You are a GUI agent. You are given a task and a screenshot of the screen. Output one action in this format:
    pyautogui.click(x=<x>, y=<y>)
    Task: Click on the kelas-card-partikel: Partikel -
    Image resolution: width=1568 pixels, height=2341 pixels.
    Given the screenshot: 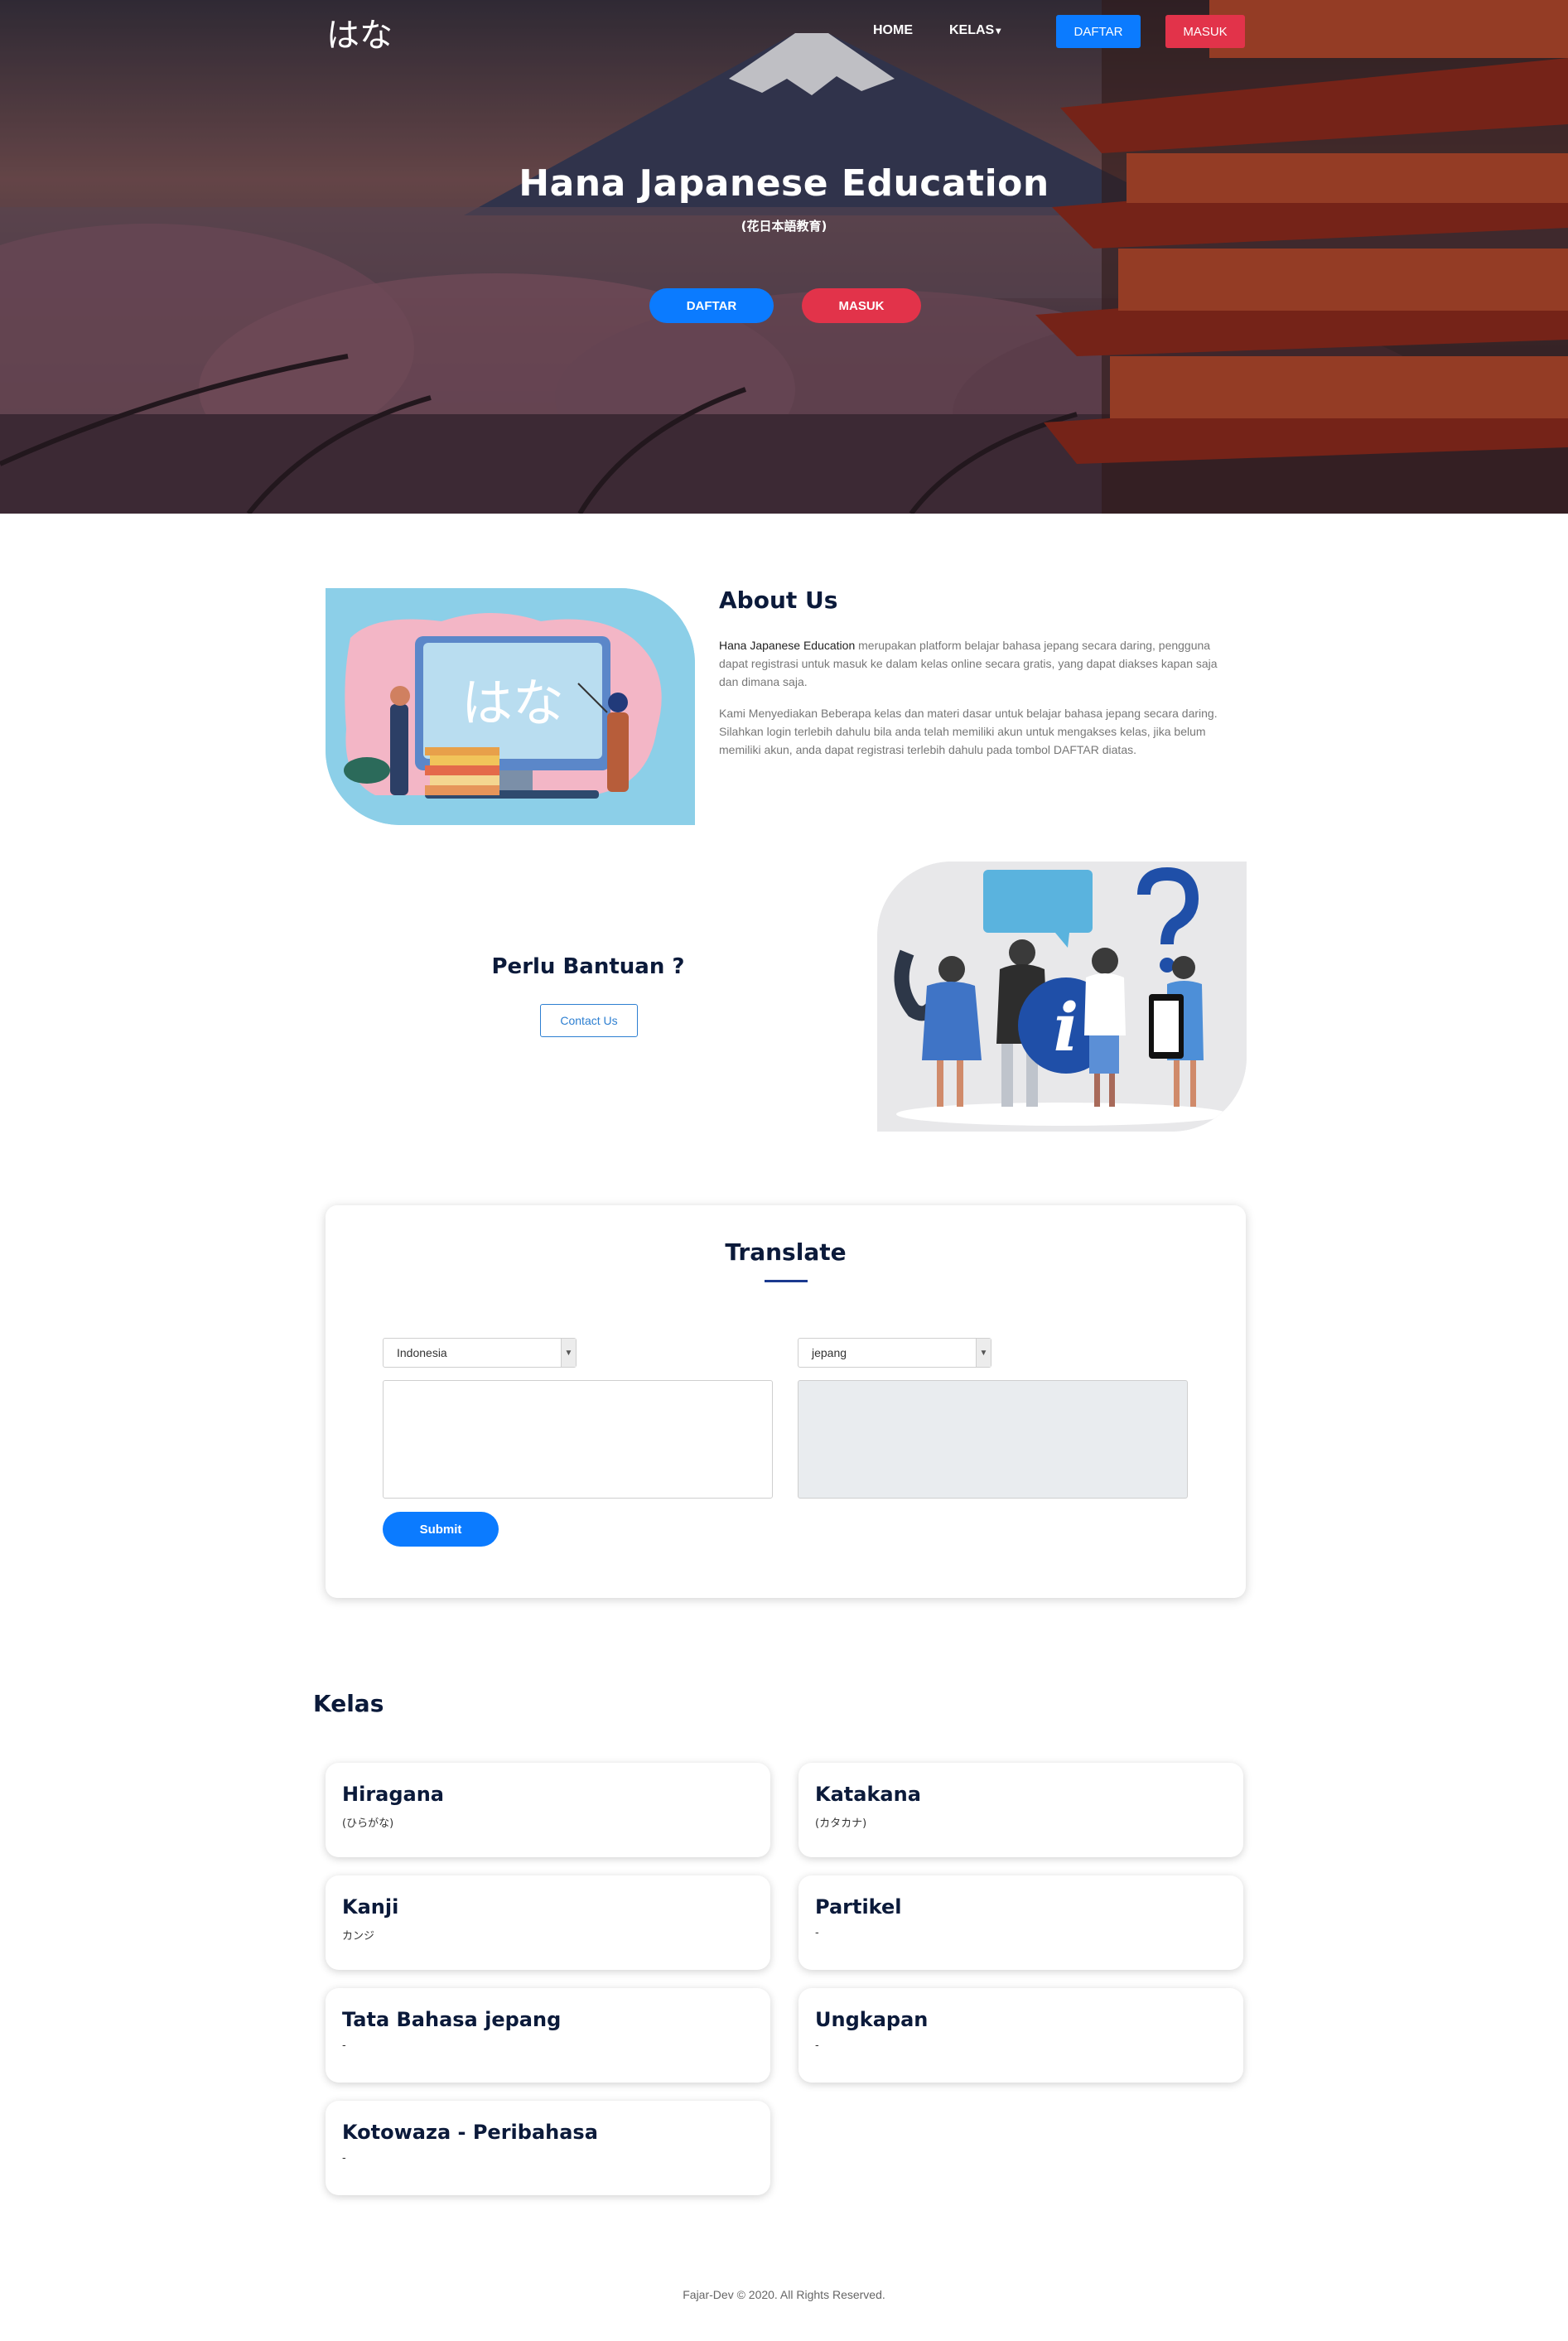 What is the action you would take?
    pyautogui.click(x=1021, y=1922)
    